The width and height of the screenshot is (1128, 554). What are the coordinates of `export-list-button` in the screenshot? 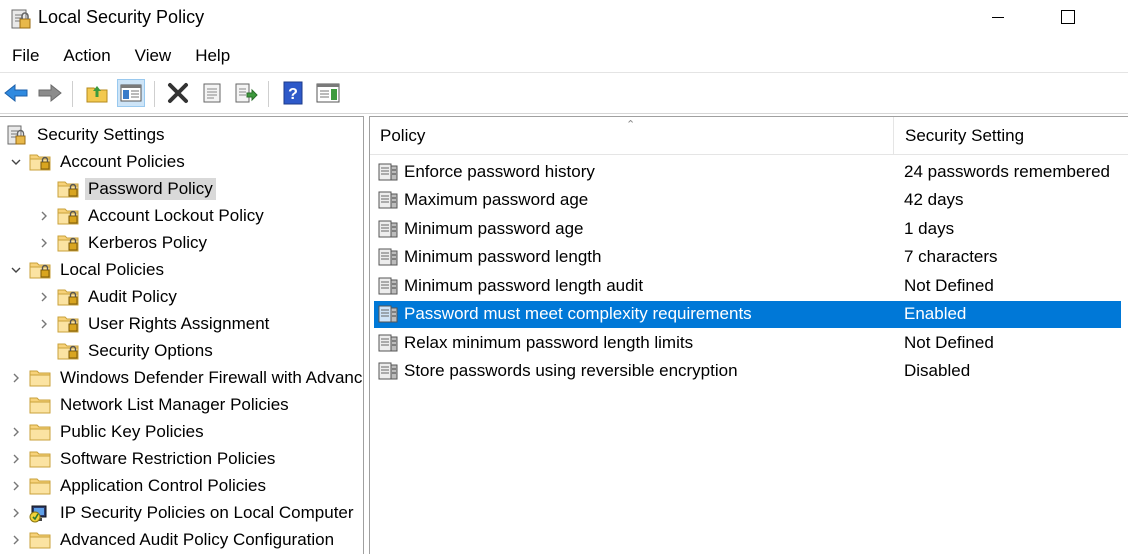 It's located at (246, 93).